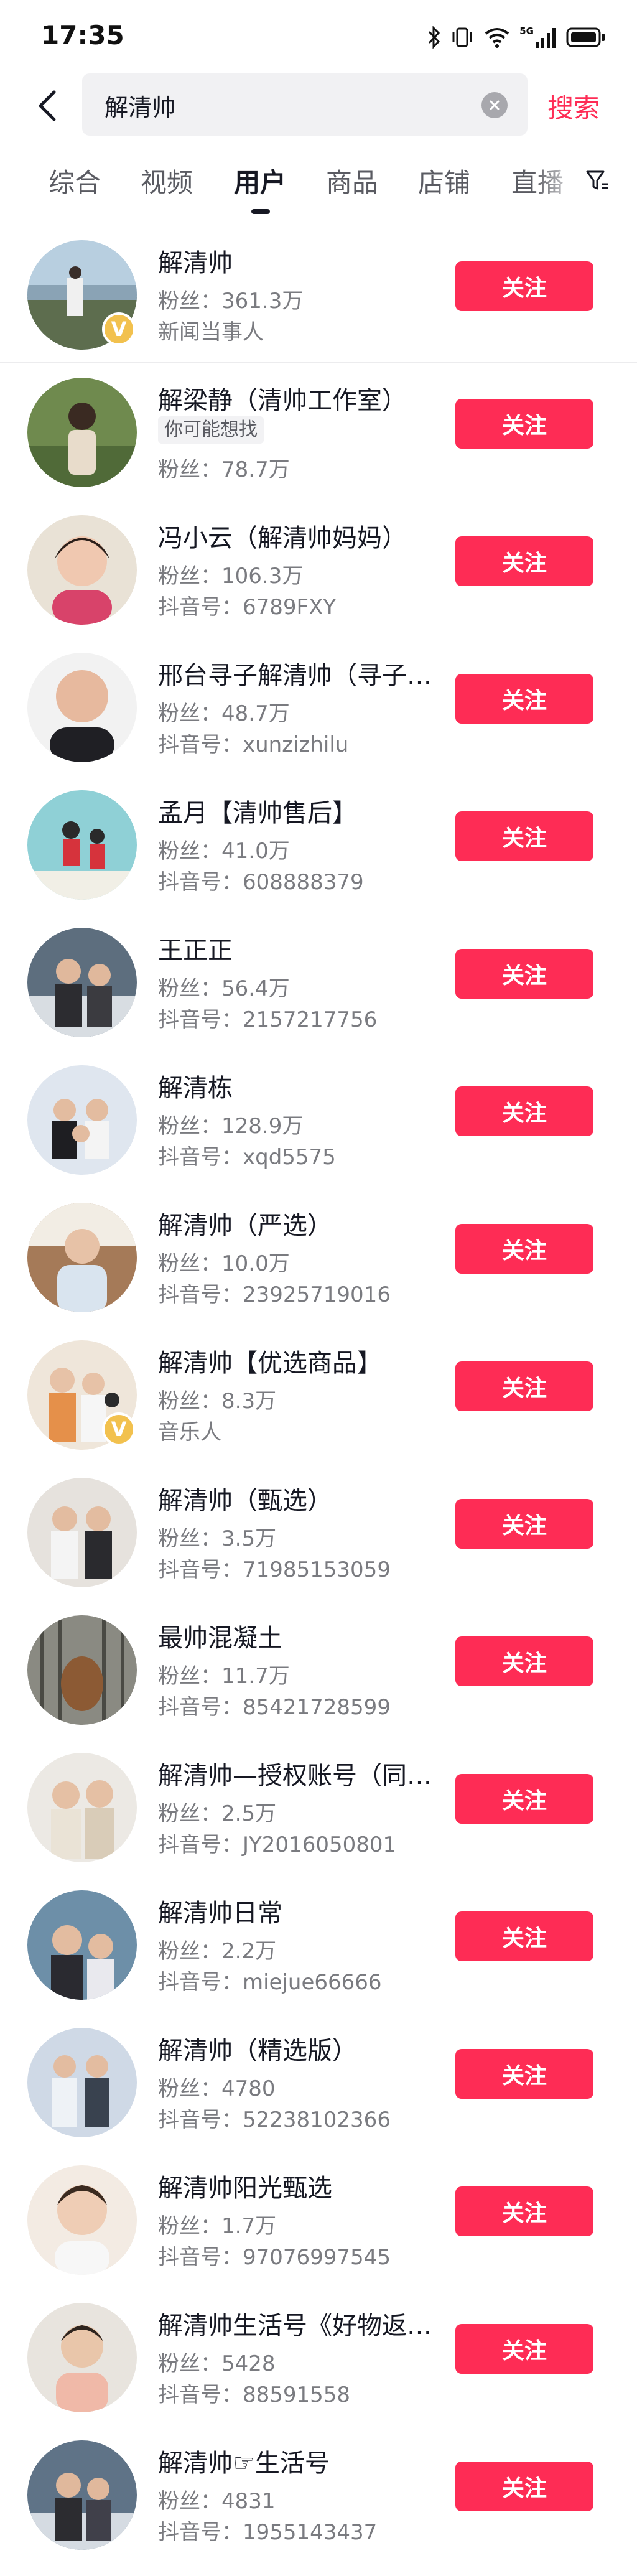  Describe the element at coordinates (318, 843) in the screenshot. I see `user-row: 孟月【清帅售后】 粉丝：41.0万 抖音号：608888379 关注` at that location.